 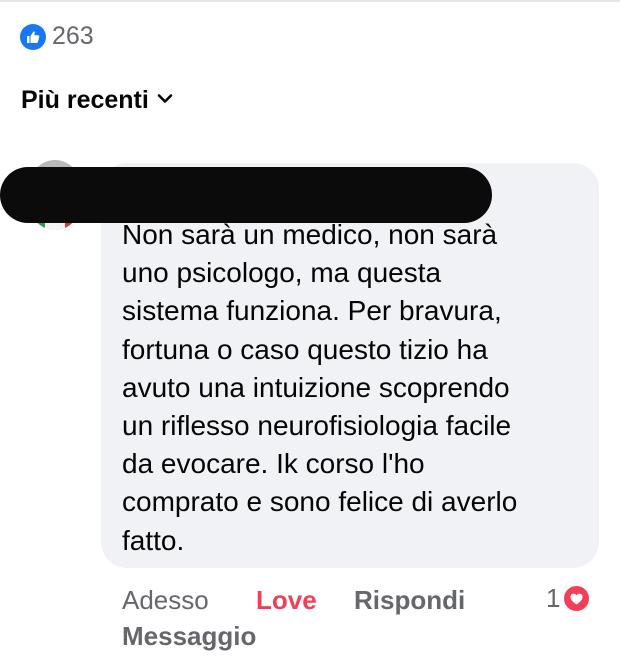 What do you see at coordinates (273, 464) in the screenshot?
I see `comment-line: da evocare. Ik corso l'ho` at bounding box center [273, 464].